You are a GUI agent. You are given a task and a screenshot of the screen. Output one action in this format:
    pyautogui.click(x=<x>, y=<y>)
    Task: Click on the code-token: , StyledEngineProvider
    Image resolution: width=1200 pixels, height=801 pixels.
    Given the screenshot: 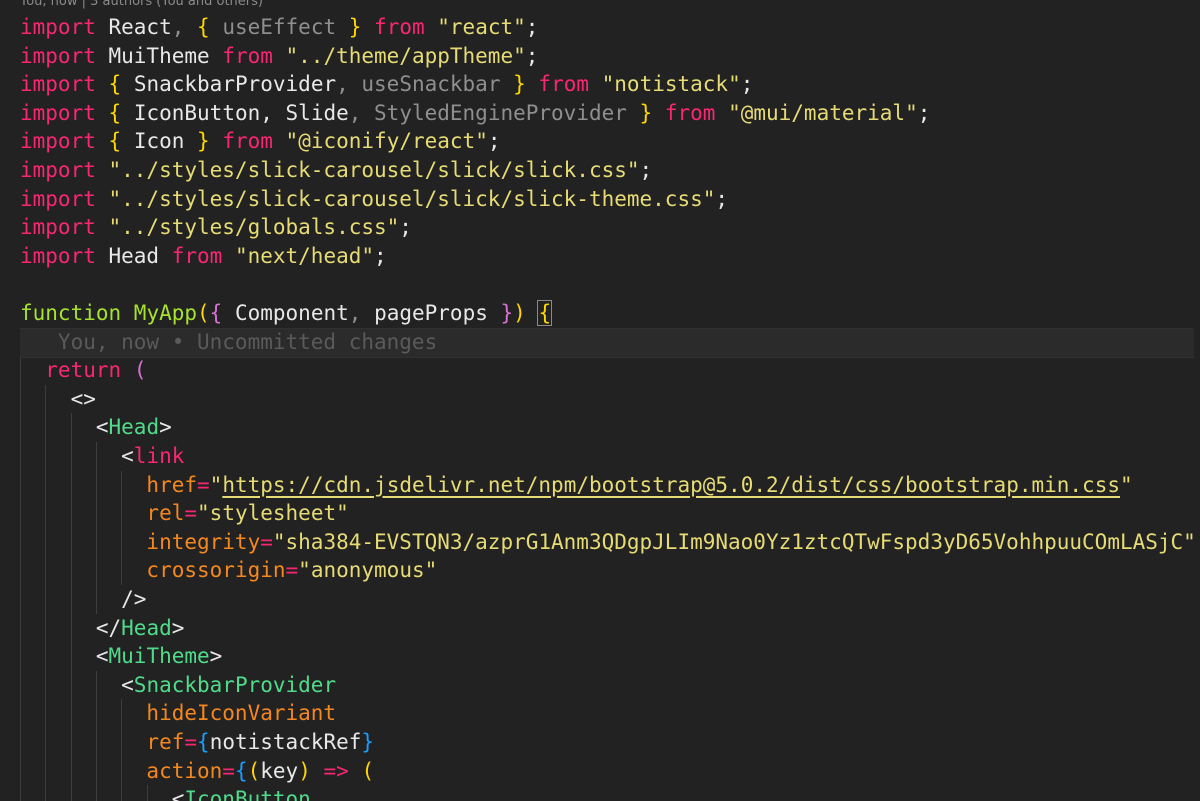 What is the action you would take?
    pyautogui.click(x=494, y=112)
    